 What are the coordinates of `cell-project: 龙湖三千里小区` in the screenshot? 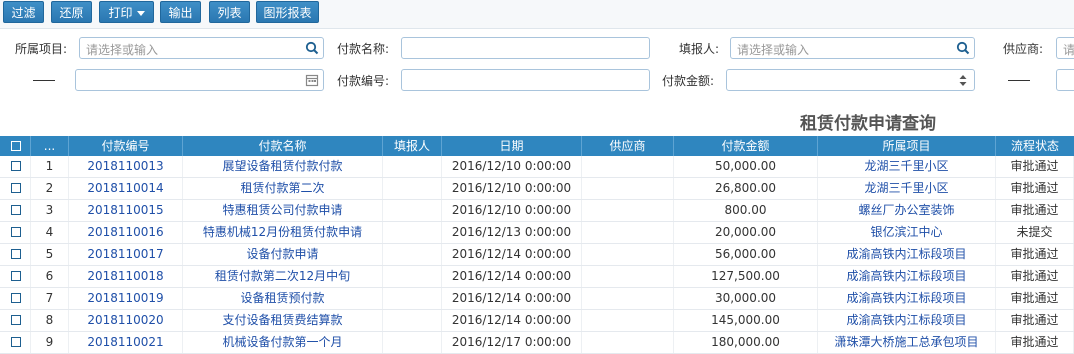 It's located at (907, 166).